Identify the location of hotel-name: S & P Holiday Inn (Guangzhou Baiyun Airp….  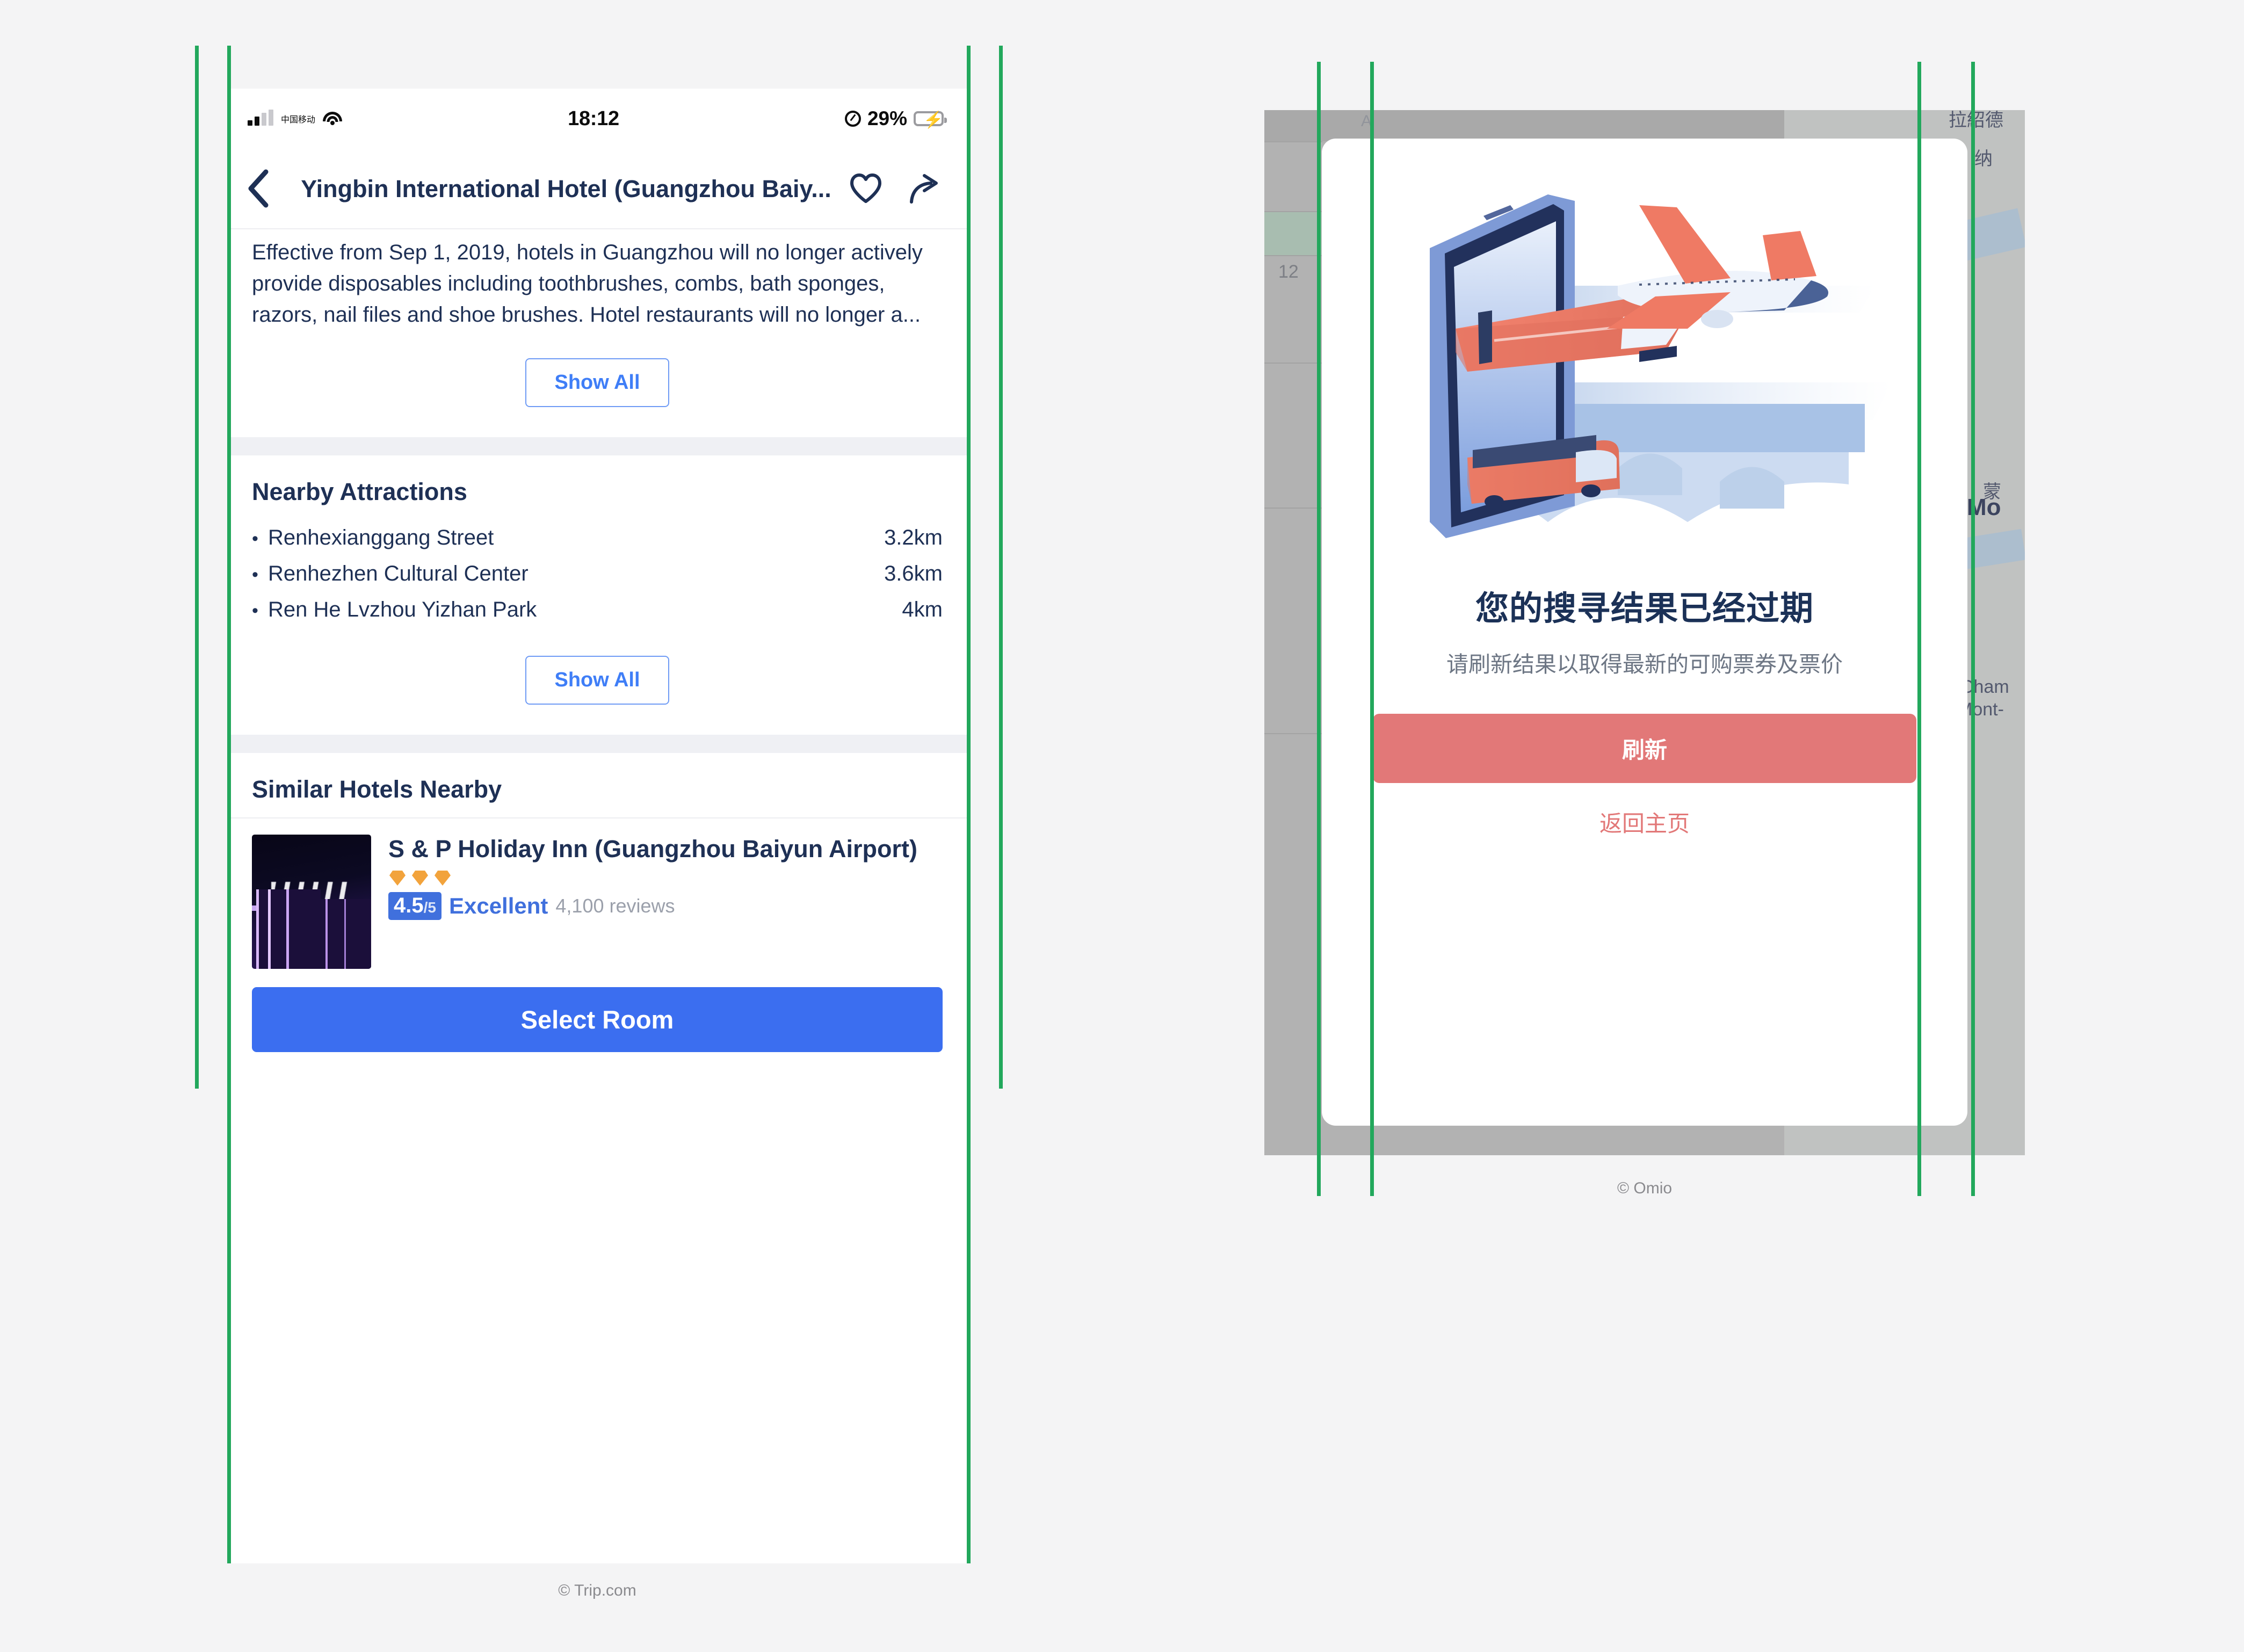
(653, 849).